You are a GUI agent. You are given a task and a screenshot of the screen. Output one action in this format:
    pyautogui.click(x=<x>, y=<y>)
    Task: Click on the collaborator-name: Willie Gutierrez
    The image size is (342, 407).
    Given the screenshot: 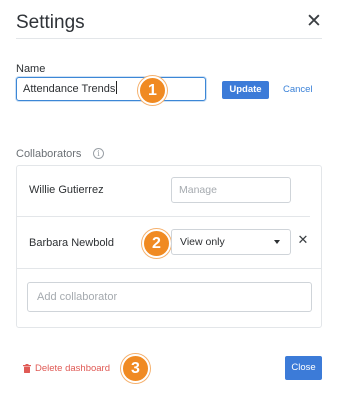 What is the action you would take?
    pyautogui.click(x=66, y=190)
    